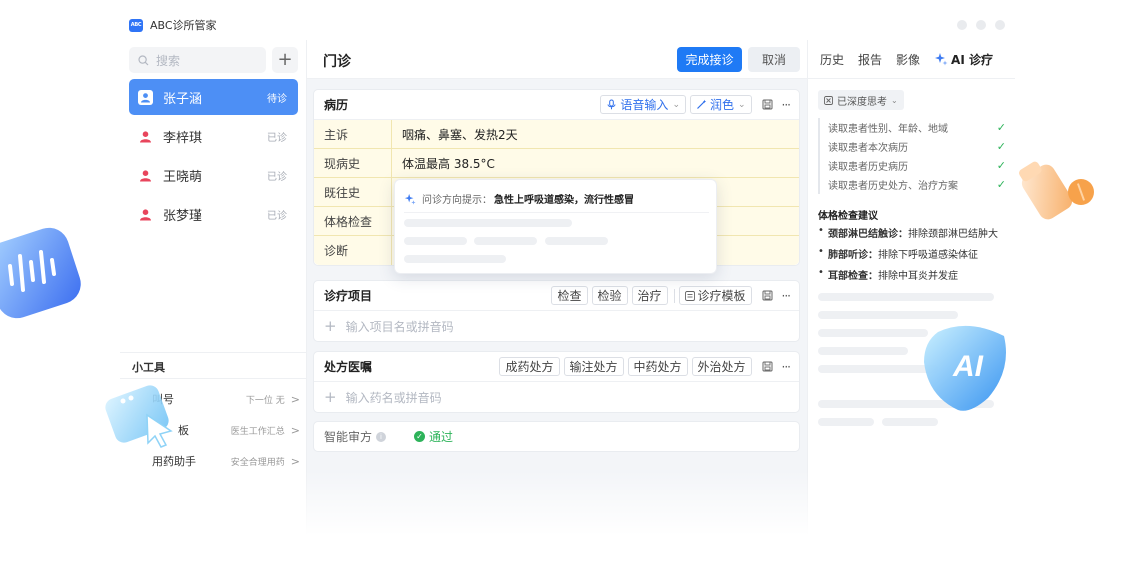 The image size is (1125, 564). I want to click on patient-item-active: 张子涵 待诊, so click(213, 97).